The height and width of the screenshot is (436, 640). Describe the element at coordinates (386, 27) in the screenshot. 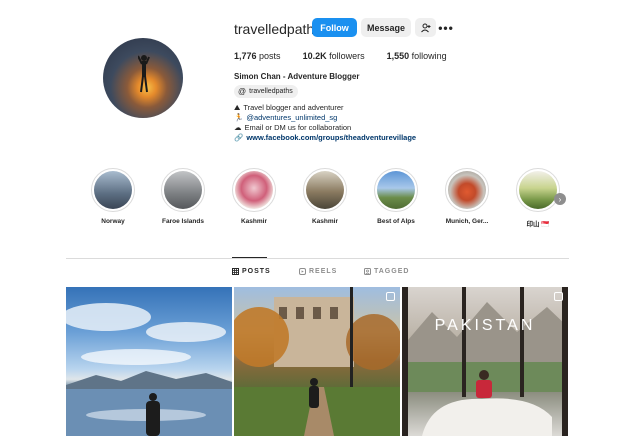

I see `message-button: Message` at that location.